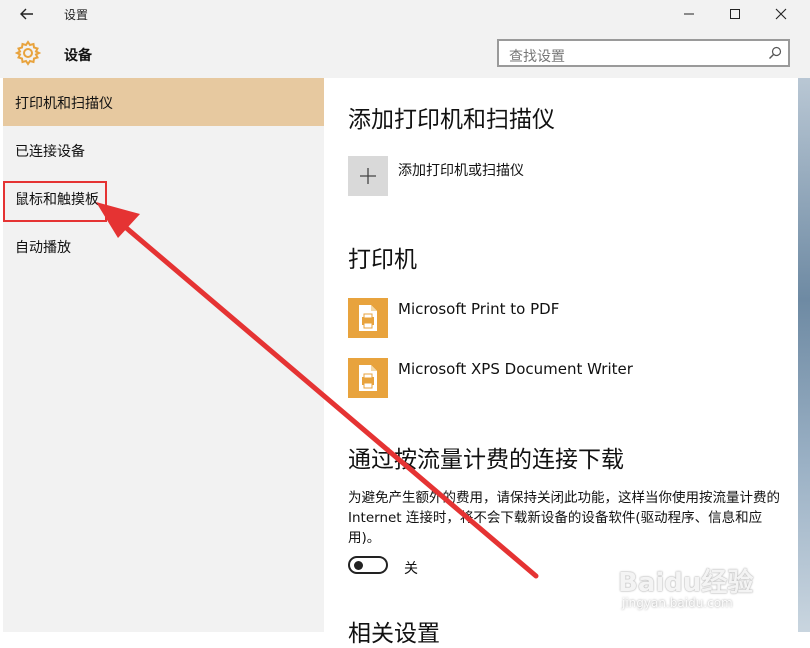 The height and width of the screenshot is (648, 810). Describe the element at coordinates (775, 53) in the screenshot. I see `search-icon` at that location.